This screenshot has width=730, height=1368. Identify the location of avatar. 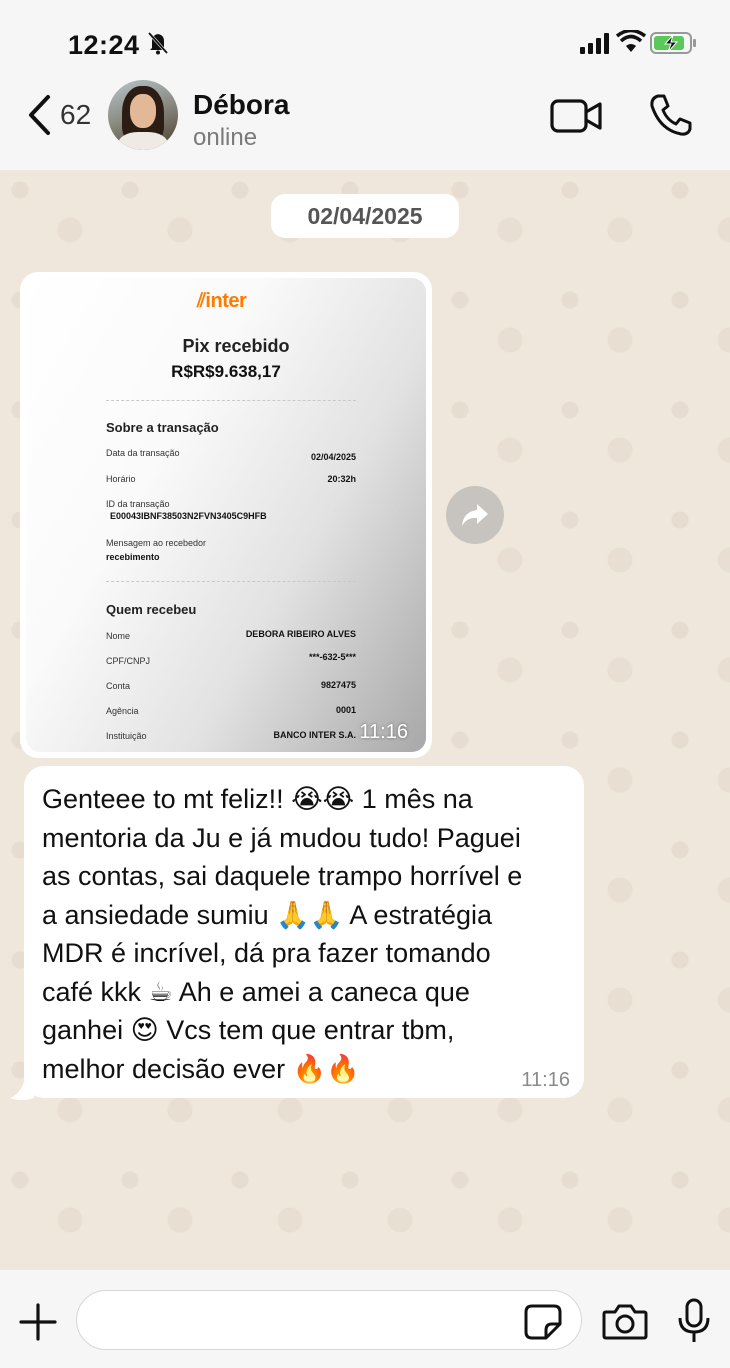
(143, 115).